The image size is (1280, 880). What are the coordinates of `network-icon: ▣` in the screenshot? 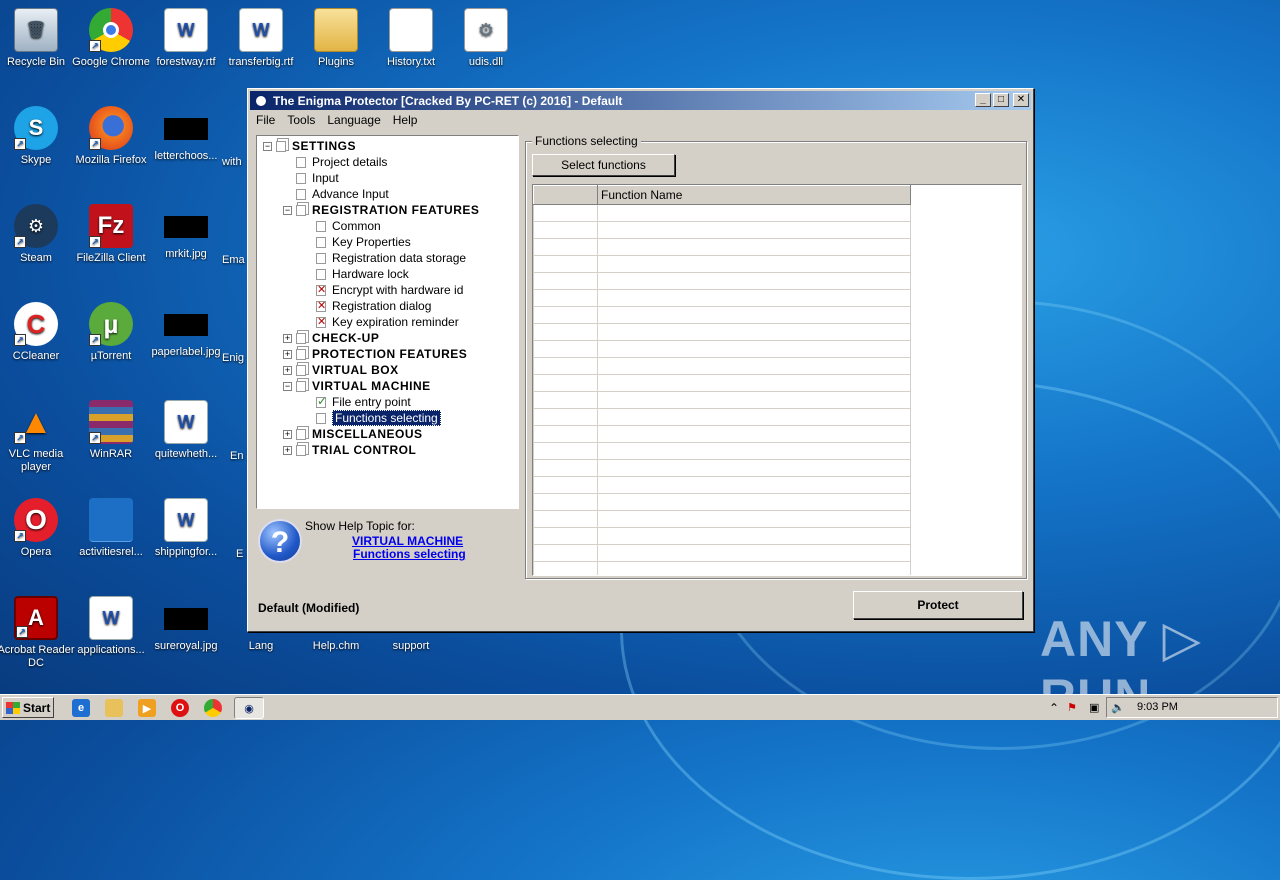 It's located at (1094, 707).